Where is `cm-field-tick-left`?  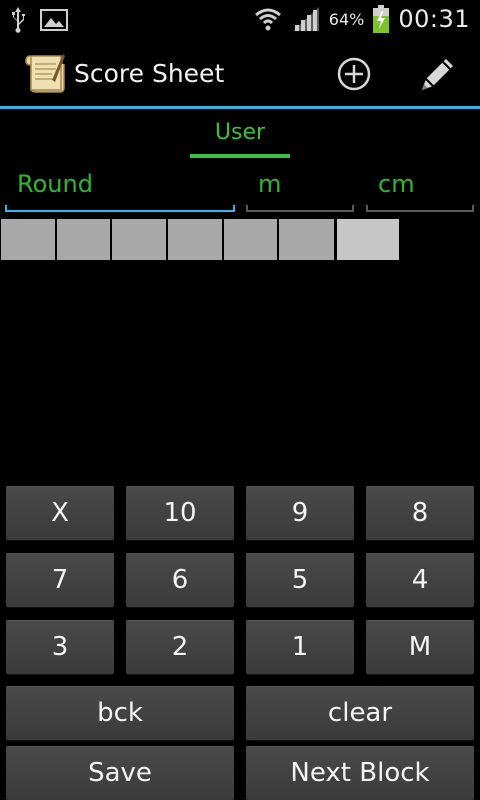
cm-field-tick-left is located at coordinates (367, 208).